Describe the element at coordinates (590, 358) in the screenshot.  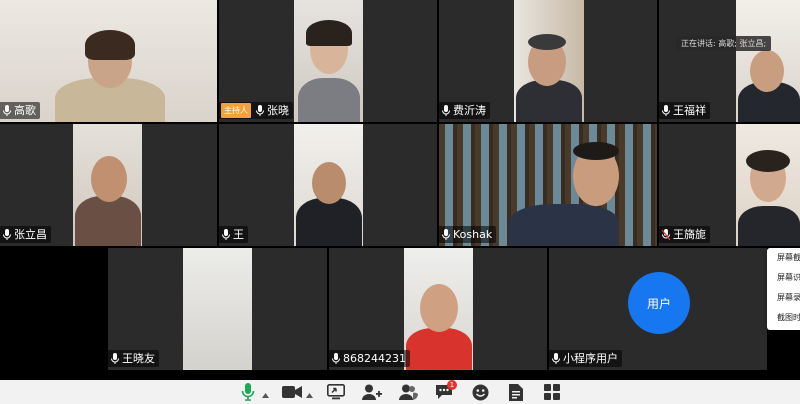
I see `participant-name: 小程序用户` at that location.